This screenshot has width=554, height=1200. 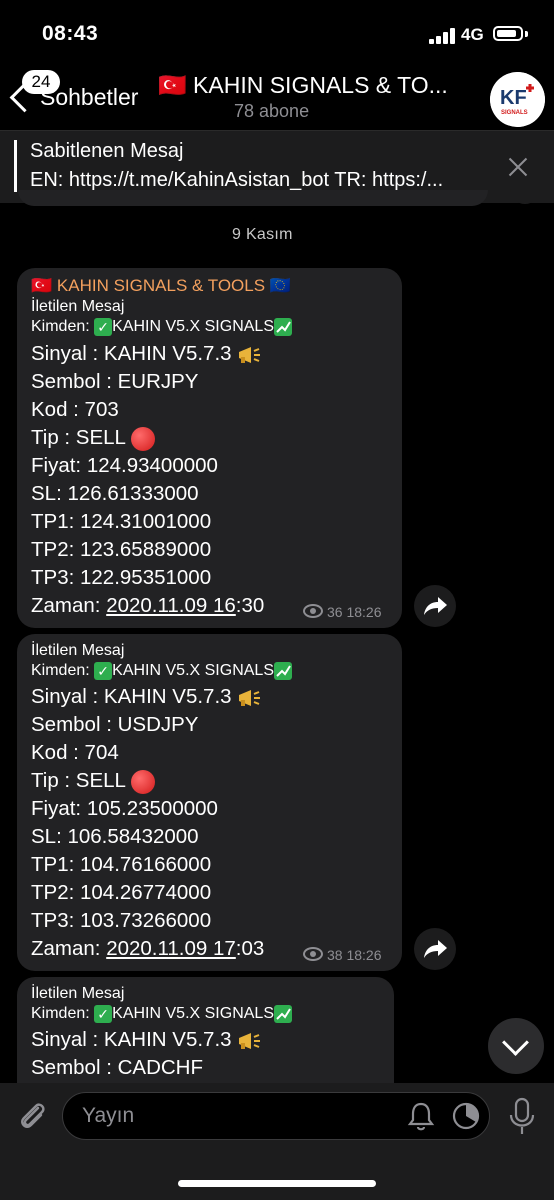 What do you see at coordinates (472, 34) in the screenshot?
I see `network-type: 4G` at bounding box center [472, 34].